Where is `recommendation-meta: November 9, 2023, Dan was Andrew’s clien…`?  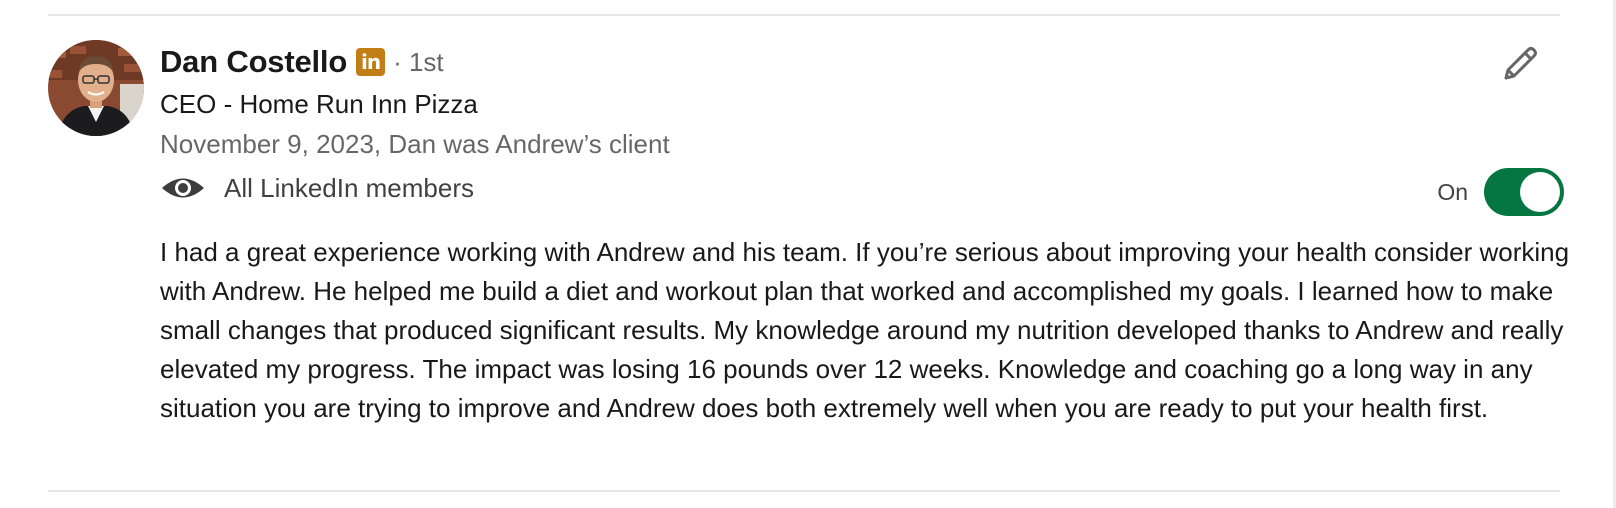
recommendation-meta: November 9, 2023, Dan was Andrew’s clien… is located at coordinates (415, 144).